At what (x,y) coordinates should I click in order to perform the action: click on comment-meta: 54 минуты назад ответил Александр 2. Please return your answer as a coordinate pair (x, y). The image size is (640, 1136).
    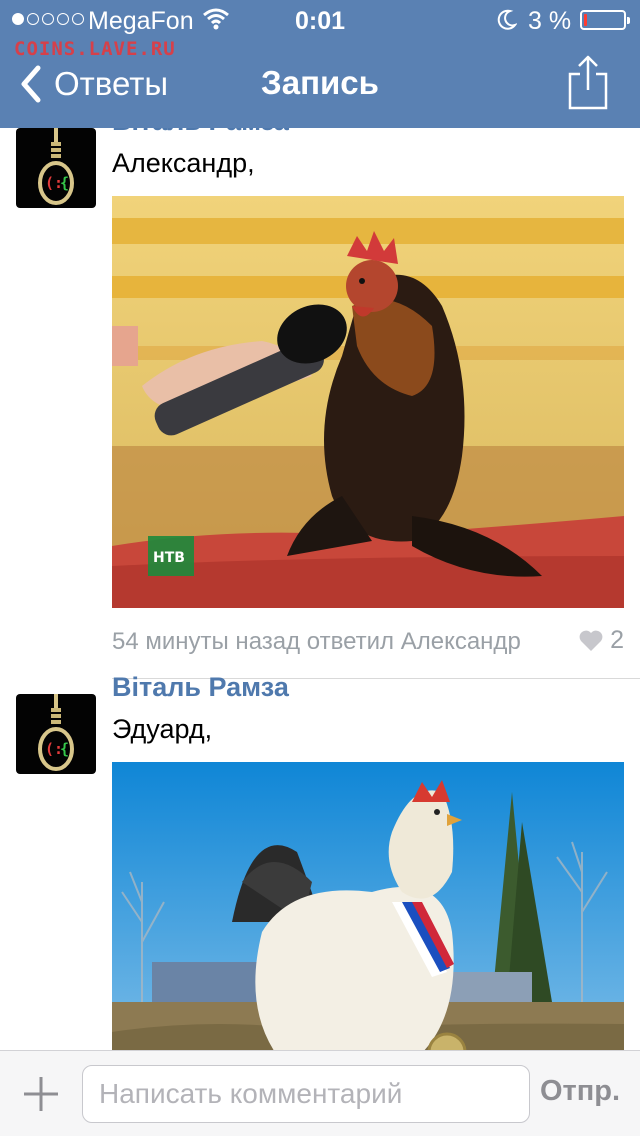
    Looking at the image, I should click on (368, 646).